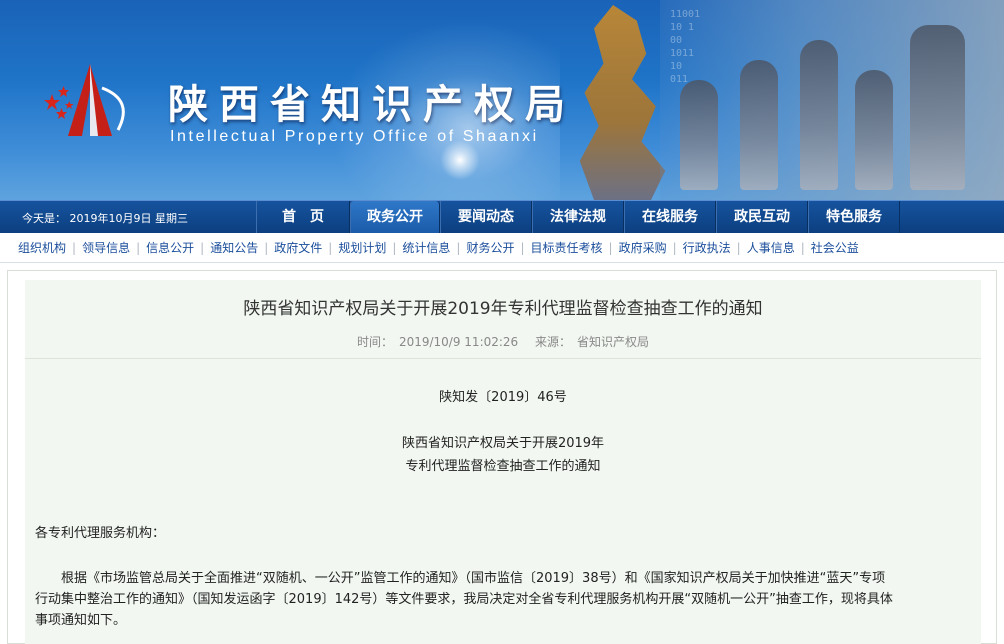 This screenshot has height=644, width=1004. I want to click on nav-government-affairs: 政务公开, so click(395, 217).